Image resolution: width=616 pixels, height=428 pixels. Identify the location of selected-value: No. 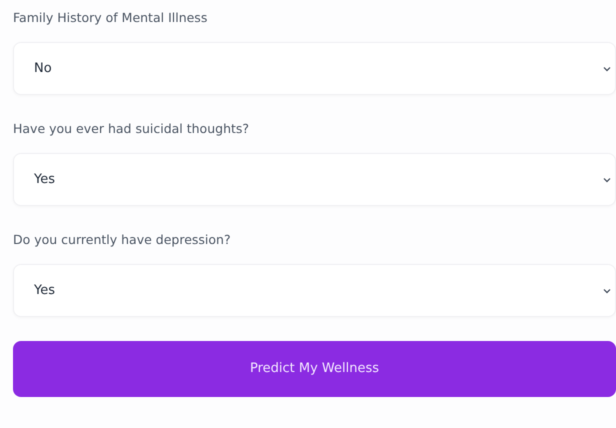
(43, 69).